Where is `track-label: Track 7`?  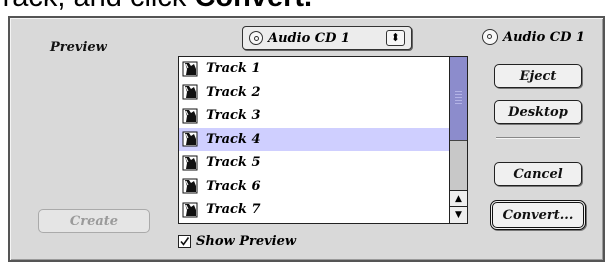
track-label: Track 7 is located at coordinates (233, 210).